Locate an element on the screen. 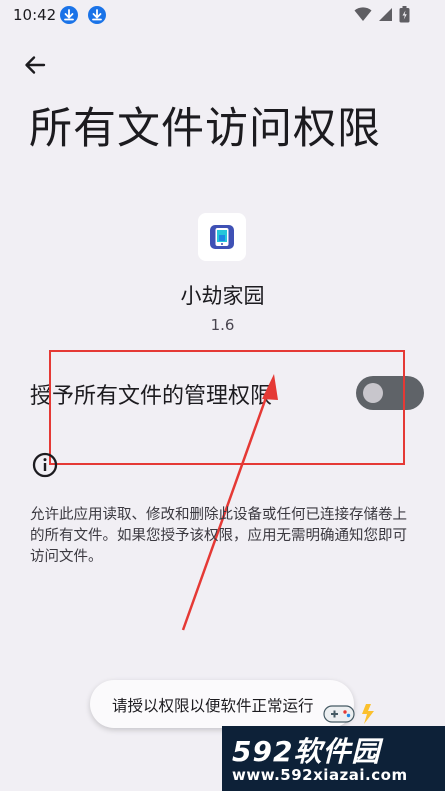 Image resolution: width=445 pixels, height=791 pixels. back-button is located at coordinates (35, 65).